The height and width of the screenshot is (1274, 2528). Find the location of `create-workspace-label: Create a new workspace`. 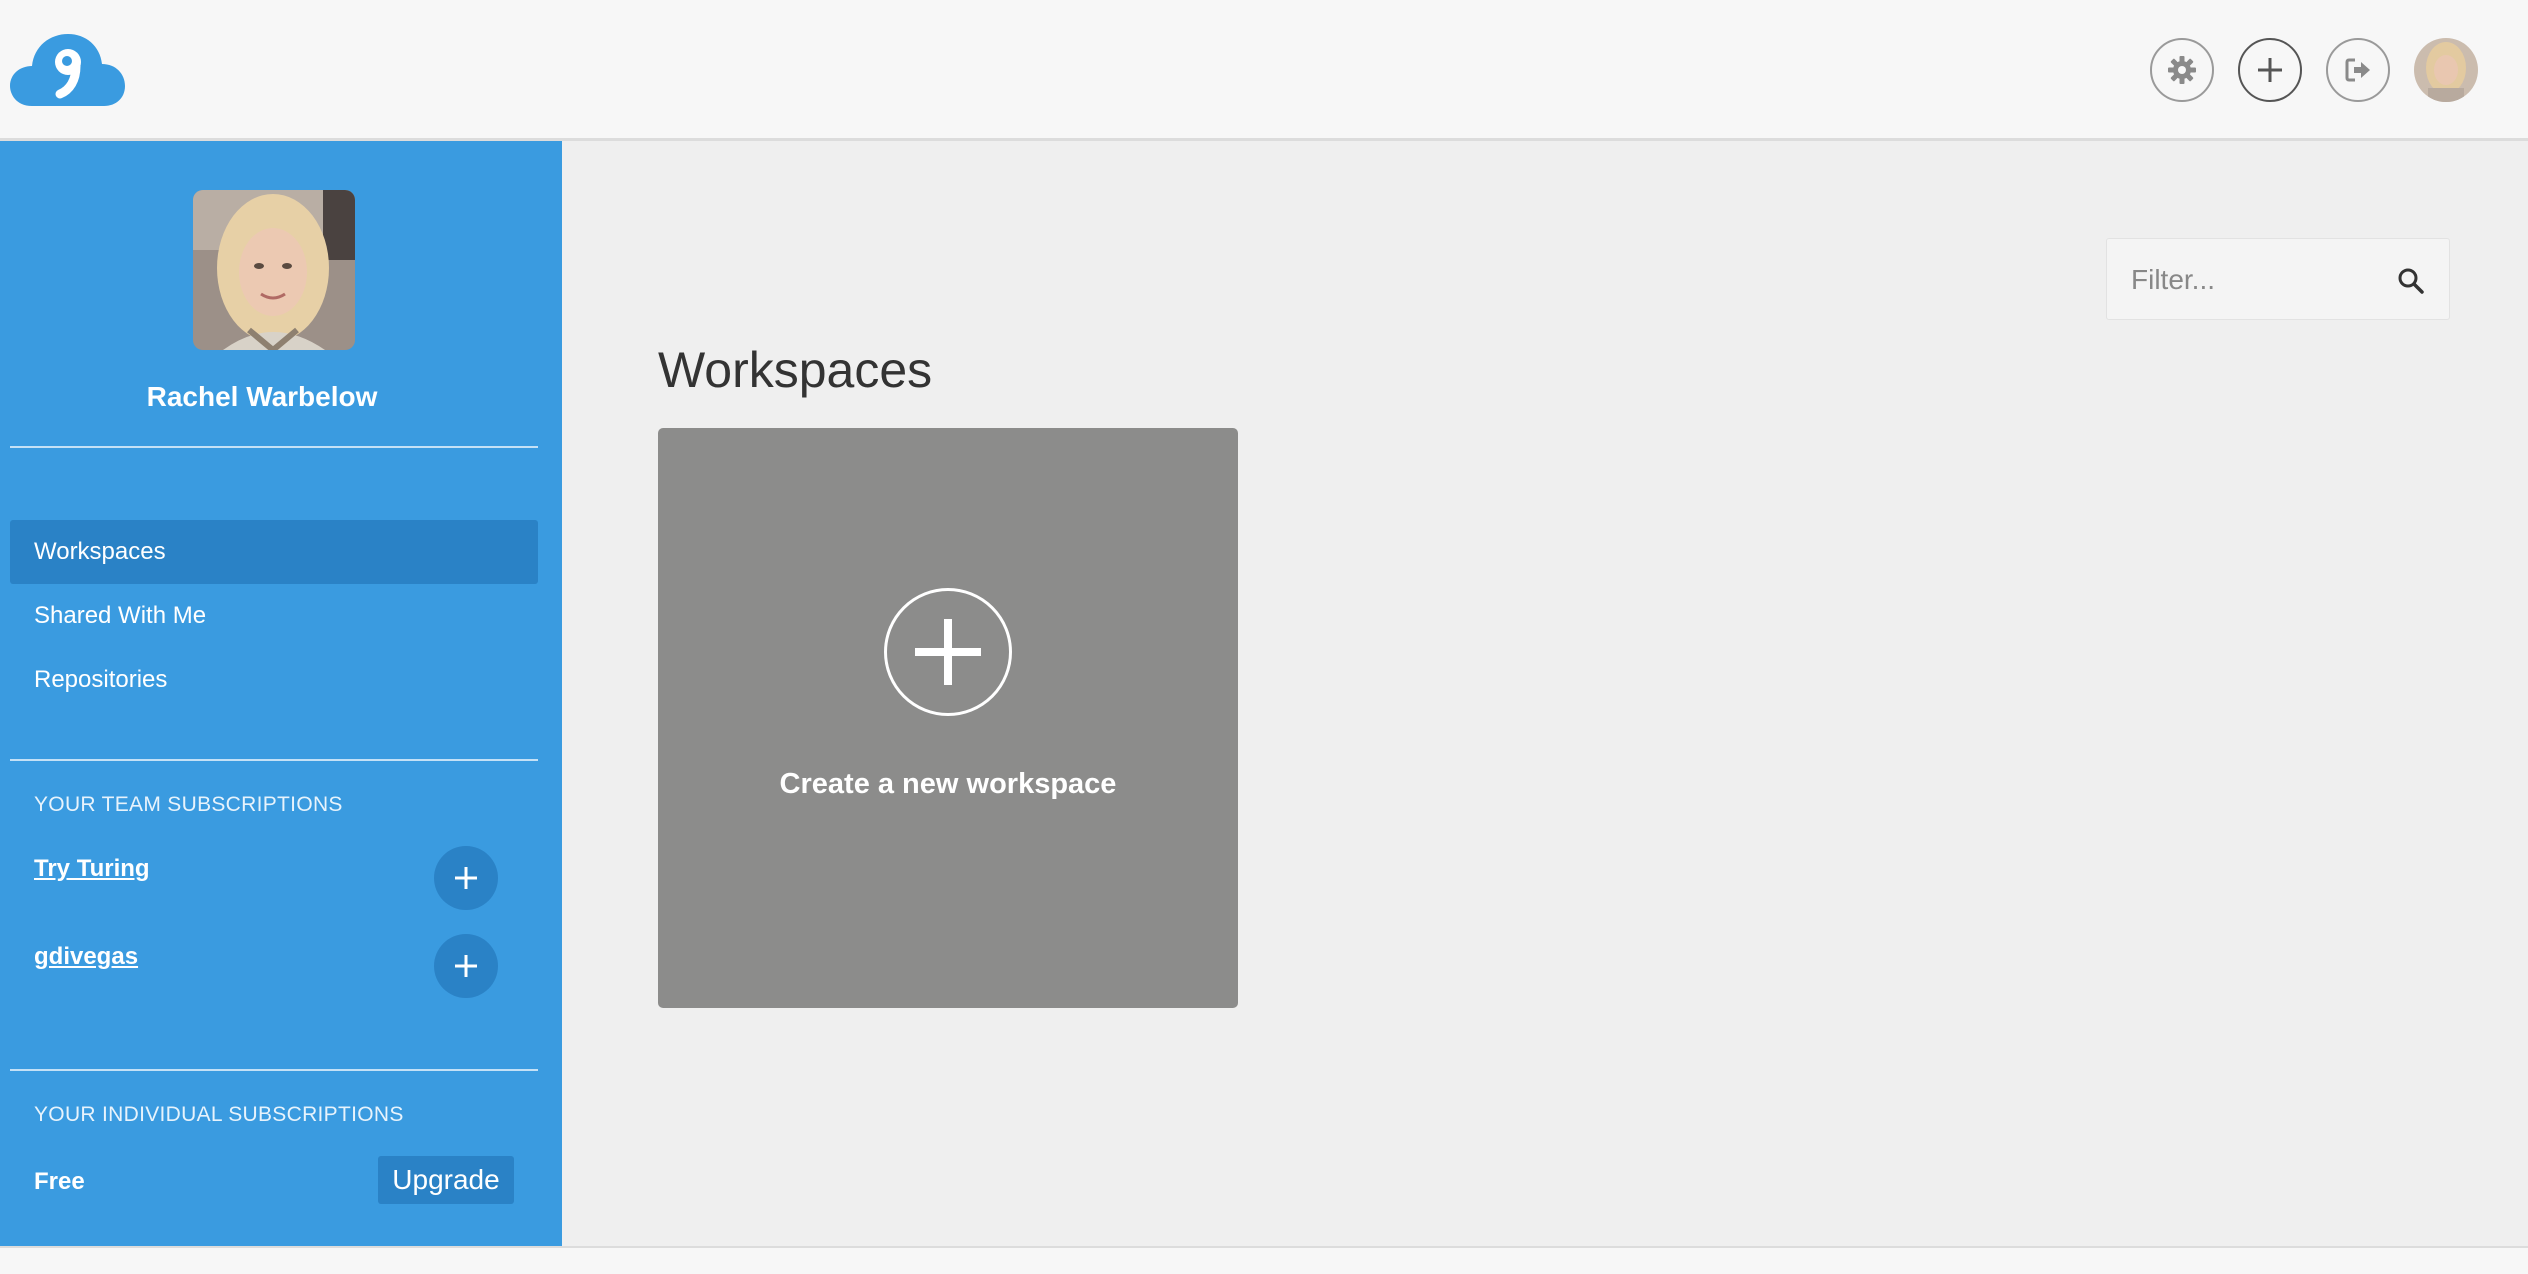

create-workspace-label: Create a new workspace is located at coordinates (948, 784).